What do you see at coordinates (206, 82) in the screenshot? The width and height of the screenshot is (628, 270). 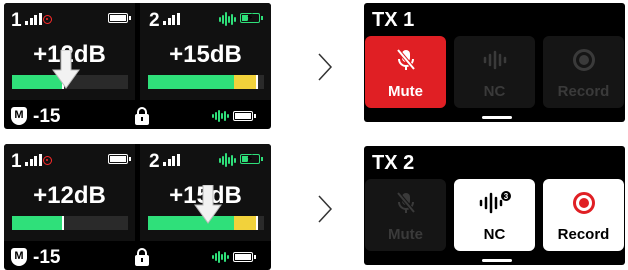 I see `tx2-level-meter` at bounding box center [206, 82].